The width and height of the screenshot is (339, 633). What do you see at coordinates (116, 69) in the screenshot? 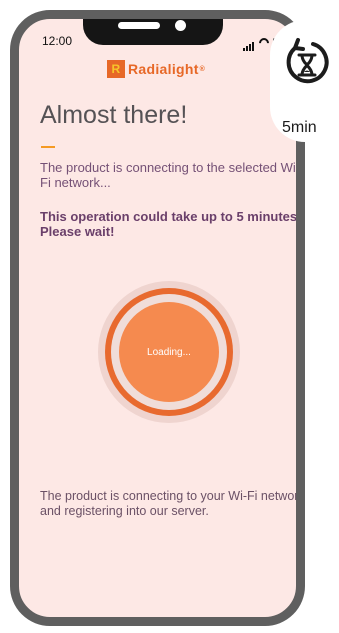
I see `brand-logo-mark: R` at bounding box center [116, 69].